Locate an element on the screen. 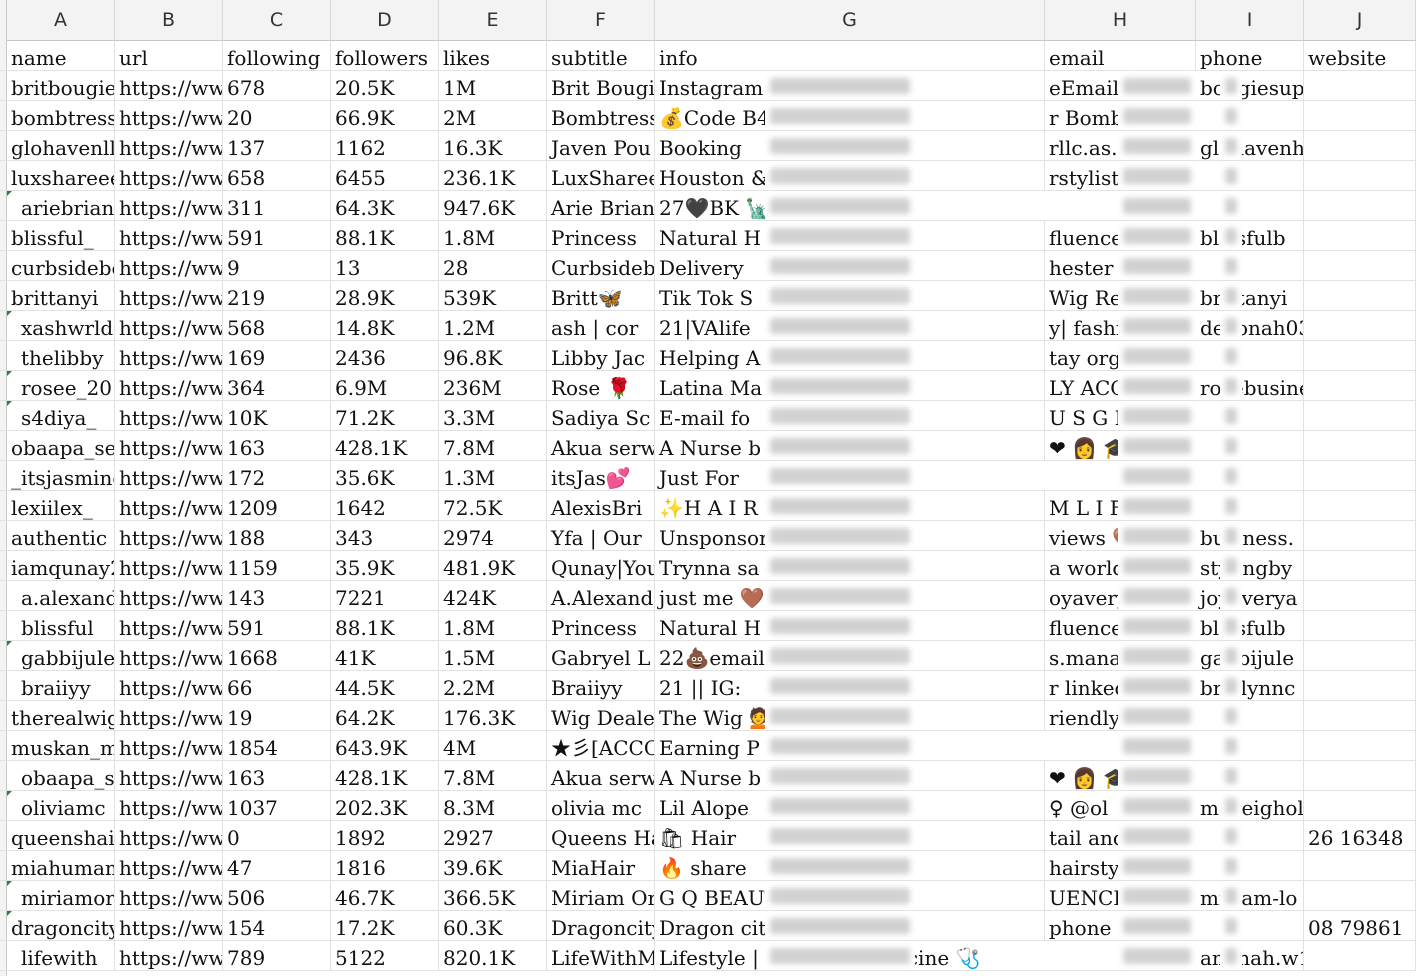 This screenshot has height=976, width=1416. cell-a: rosee_20 is located at coordinates (61, 385).